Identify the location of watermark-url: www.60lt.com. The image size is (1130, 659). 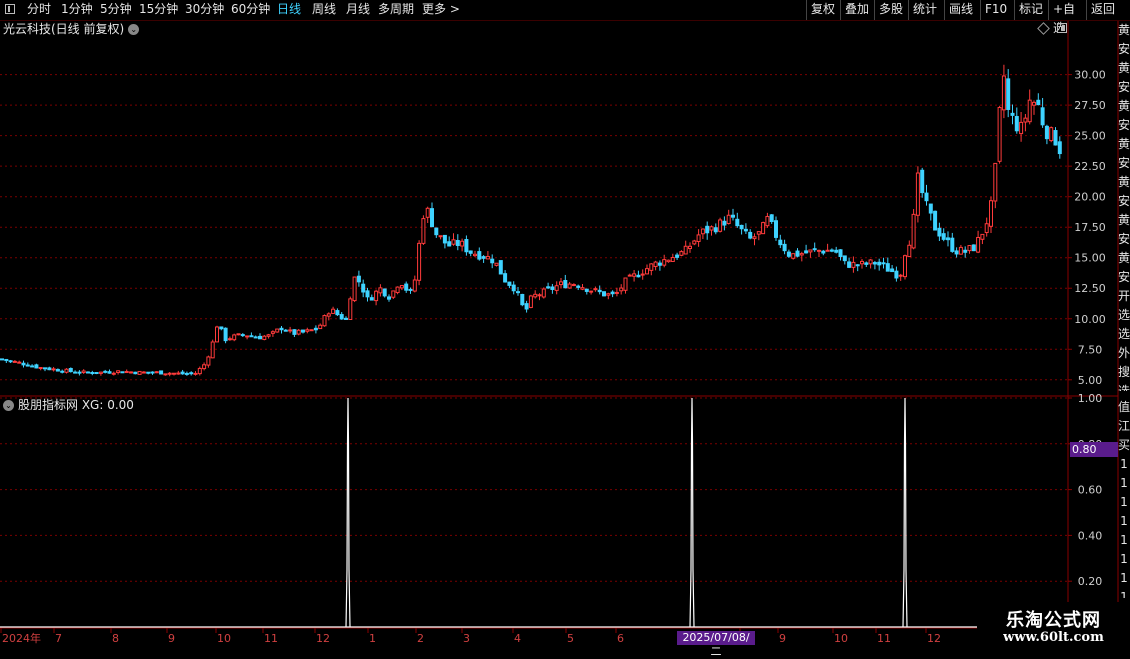
(1053, 637).